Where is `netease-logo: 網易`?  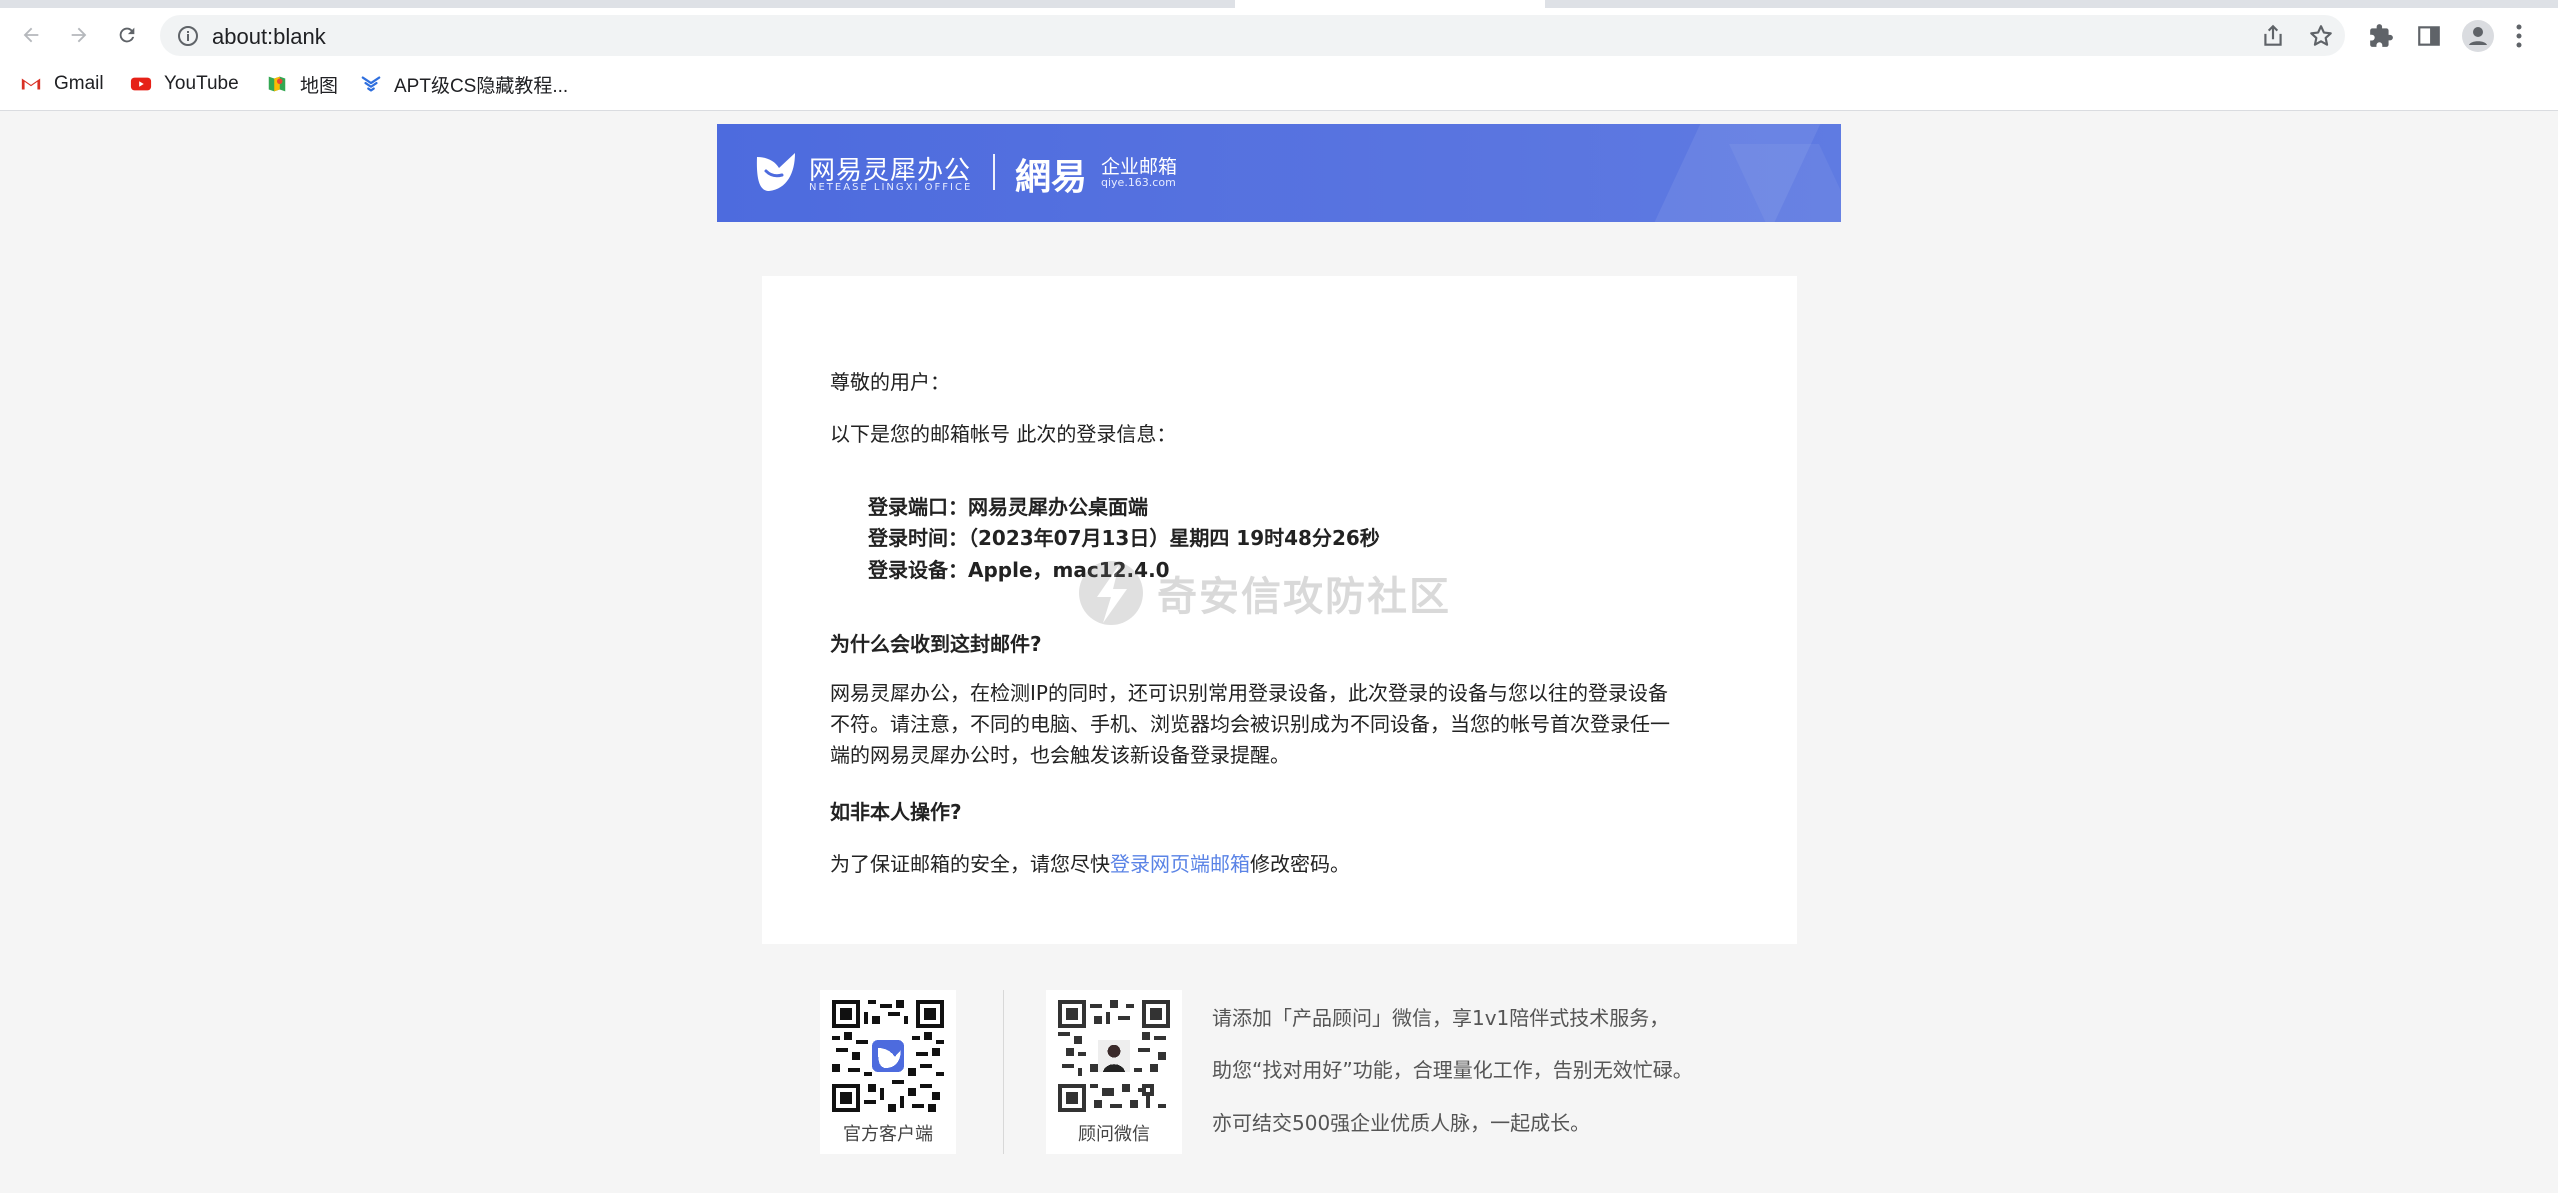 netease-logo: 網易 is located at coordinates (1051, 177).